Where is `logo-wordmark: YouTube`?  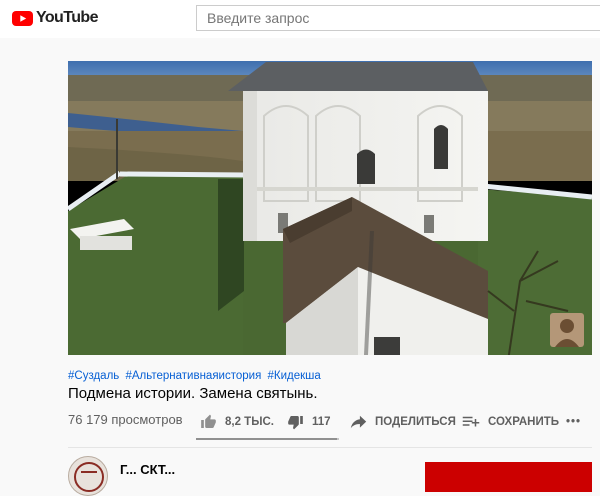
logo-wordmark: YouTube is located at coordinates (67, 17).